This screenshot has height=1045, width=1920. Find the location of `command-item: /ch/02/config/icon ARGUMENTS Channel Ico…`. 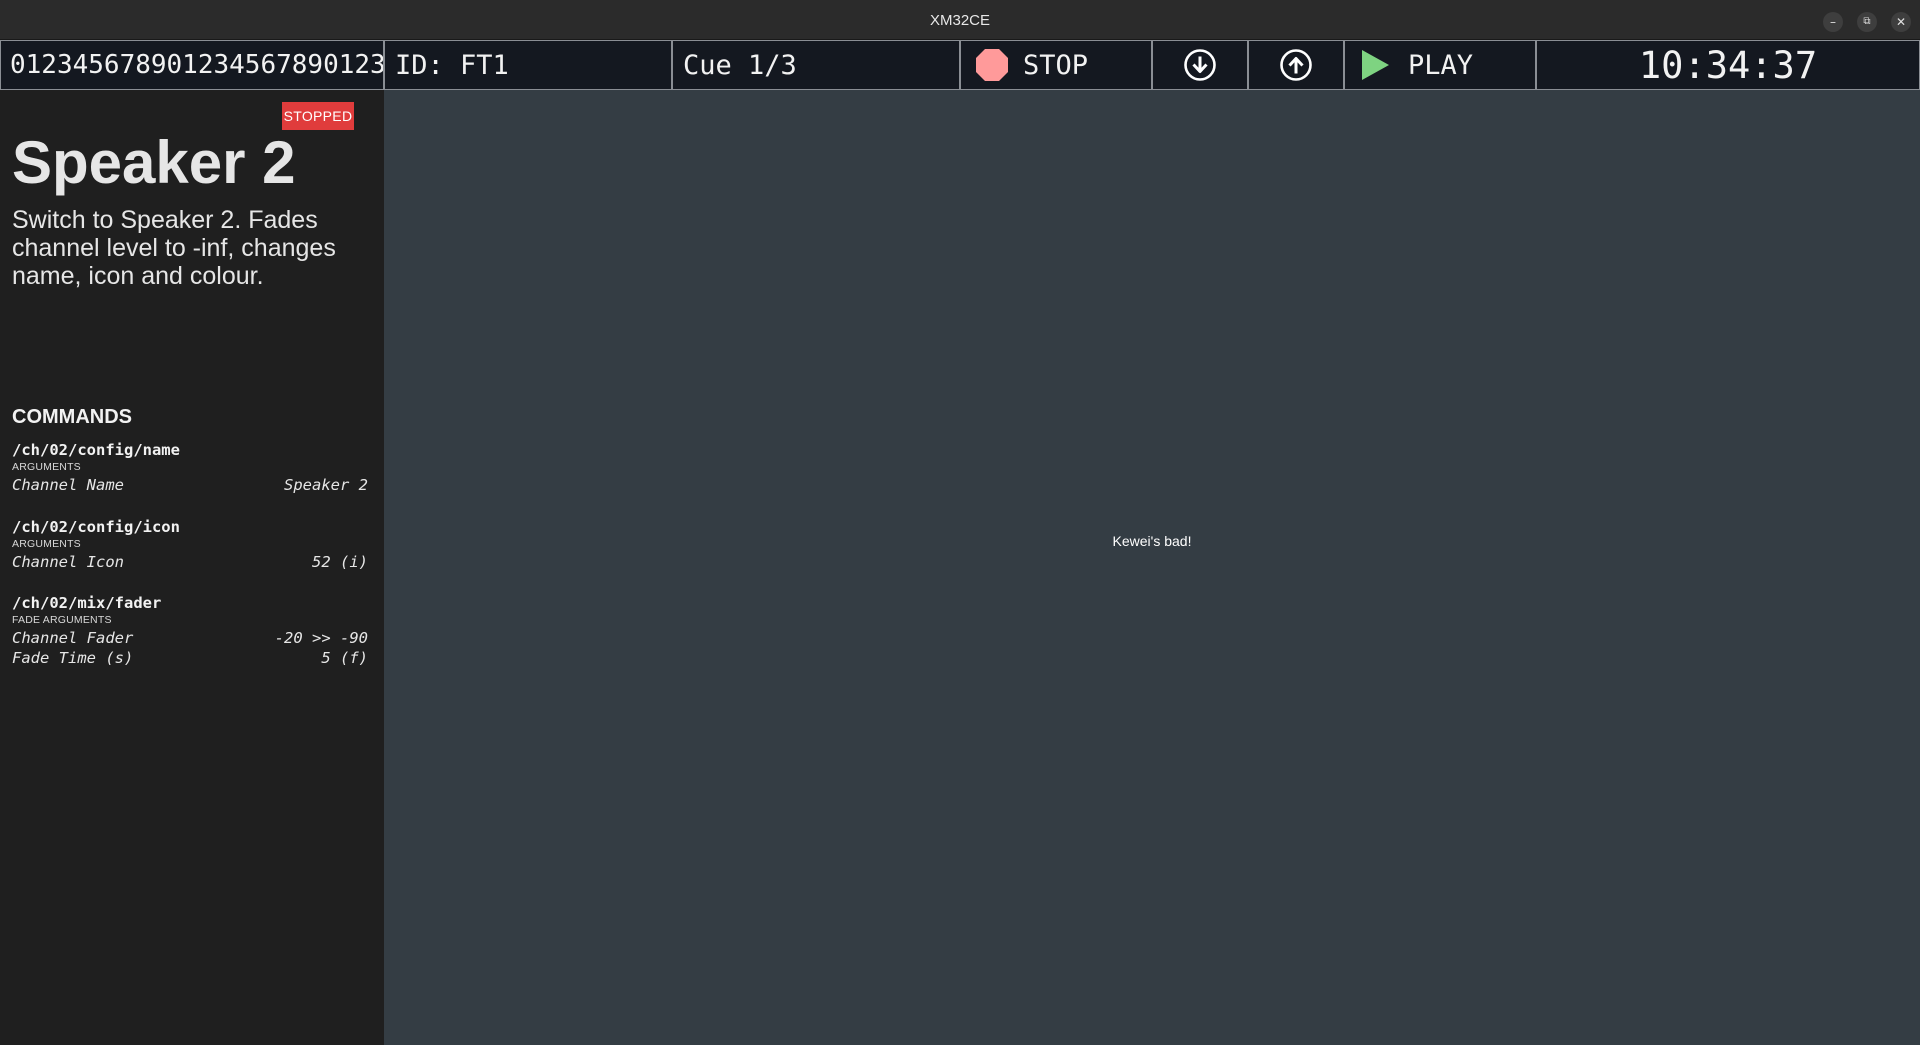

command-item: /ch/02/config/icon ARGUMENTS Channel Ico… is located at coordinates (190, 544).